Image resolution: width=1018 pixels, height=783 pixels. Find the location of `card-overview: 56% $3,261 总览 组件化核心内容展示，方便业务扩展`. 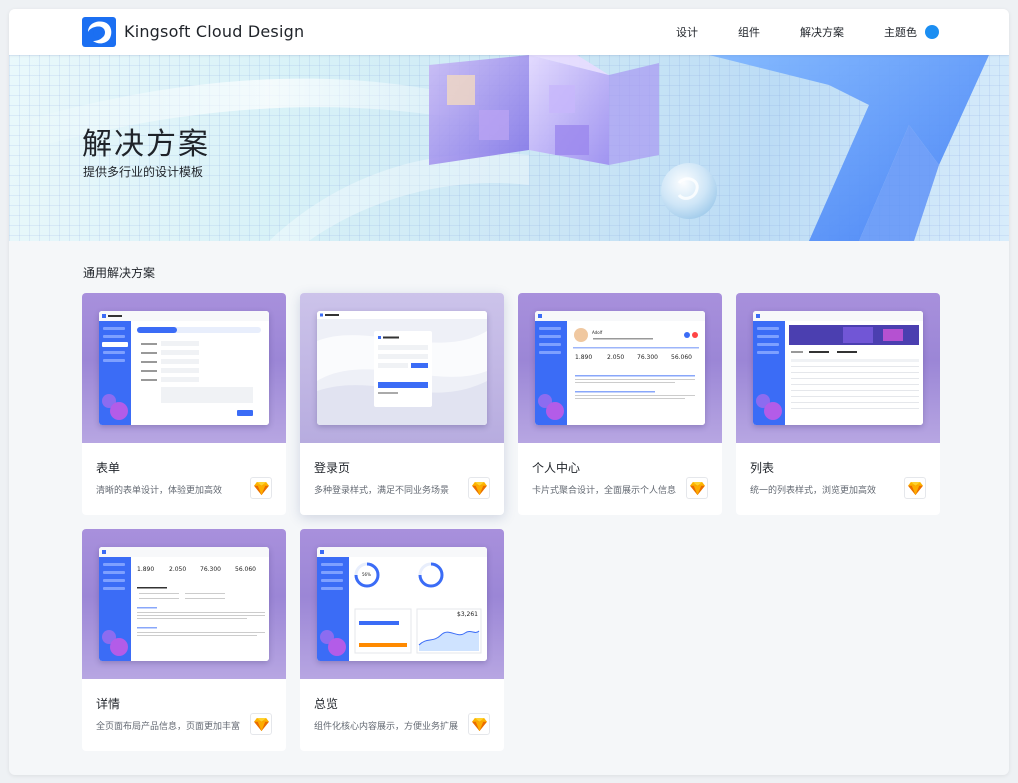

card-overview: 56% $3,261 总览 组件化核心内容展示，方便业务扩展 is located at coordinates (402, 640).